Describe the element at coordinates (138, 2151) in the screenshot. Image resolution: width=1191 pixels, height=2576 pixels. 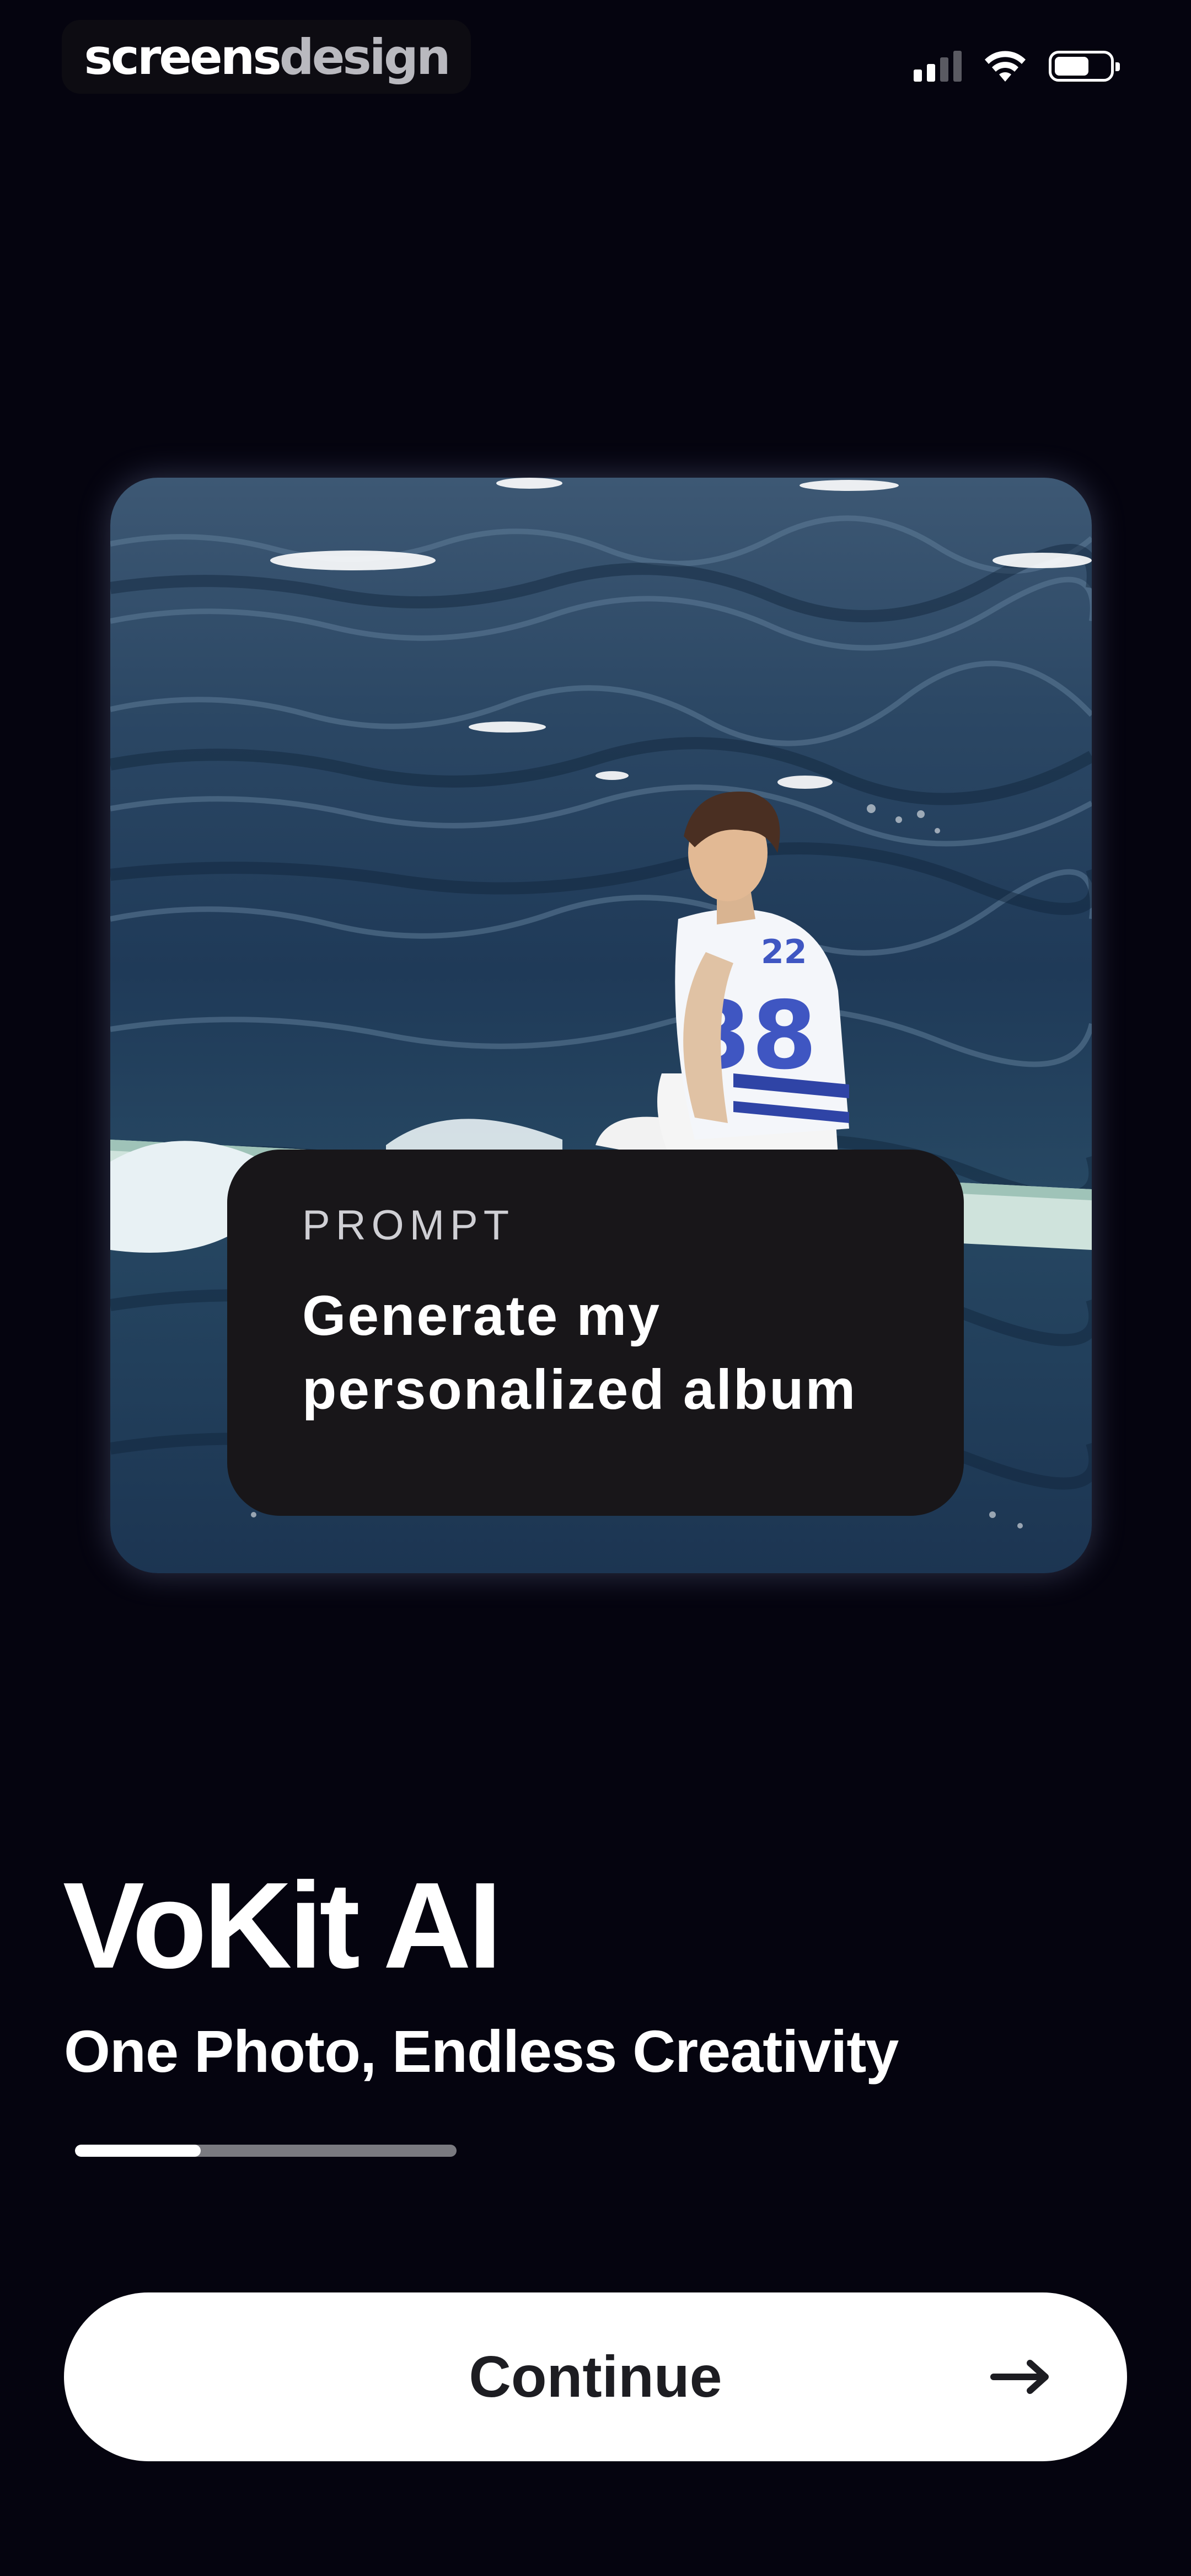
I see `onboarding-progress-fill` at that location.